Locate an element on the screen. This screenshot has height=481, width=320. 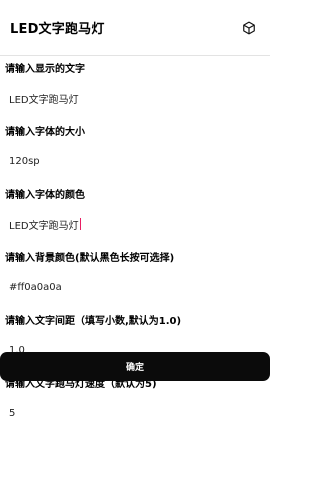
app-bar: LED文字跑马灯 is located at coordinates (135, 28).